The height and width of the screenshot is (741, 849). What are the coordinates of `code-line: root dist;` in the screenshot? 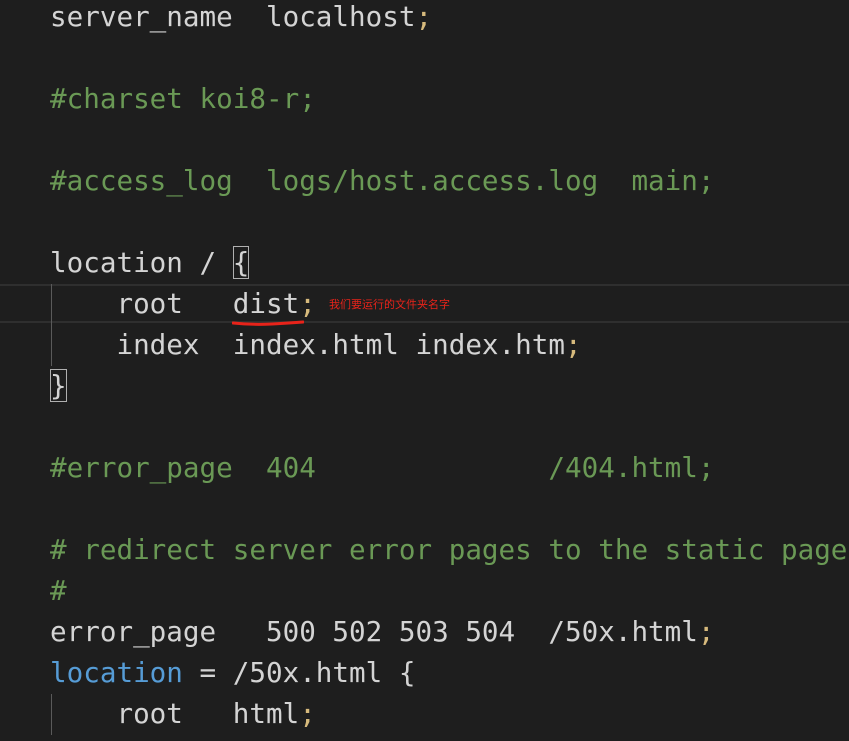 It's located at (183, 303).